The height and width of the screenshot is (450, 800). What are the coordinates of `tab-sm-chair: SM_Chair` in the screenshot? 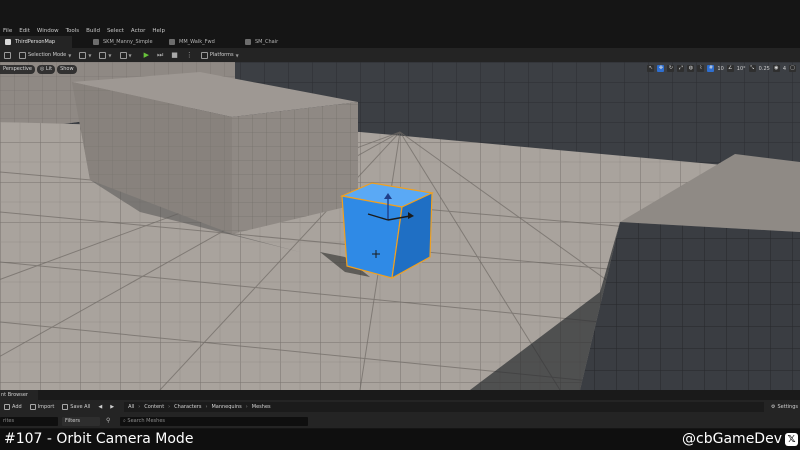 It's located at (278, 42).